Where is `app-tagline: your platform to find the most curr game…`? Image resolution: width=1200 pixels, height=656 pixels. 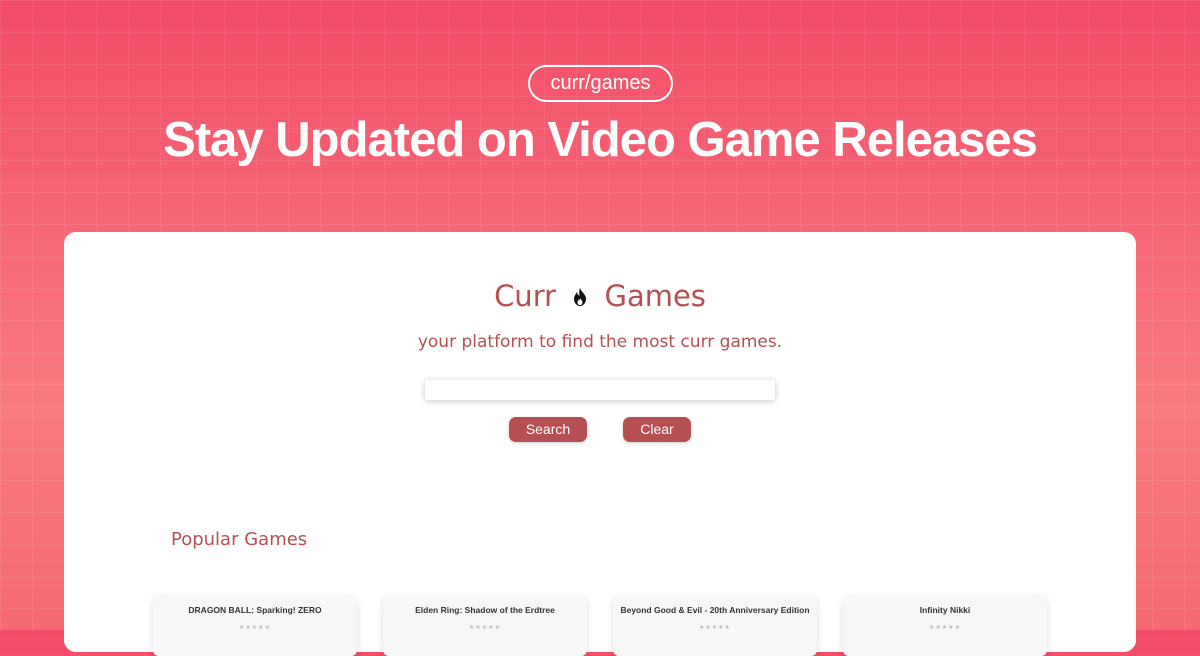
app-tagline: your platform to find the most curr game… is located at coordinates (600, 342).